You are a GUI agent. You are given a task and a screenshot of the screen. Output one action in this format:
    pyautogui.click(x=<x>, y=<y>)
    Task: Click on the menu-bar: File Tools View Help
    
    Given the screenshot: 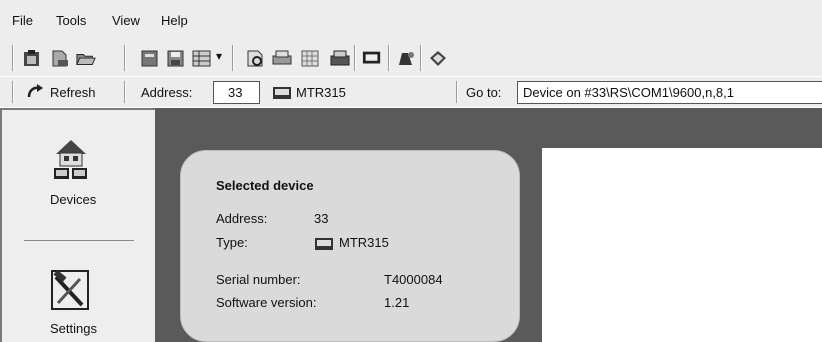 What is the action you would take?
    pyautogui.click(x=411, y=19)
    